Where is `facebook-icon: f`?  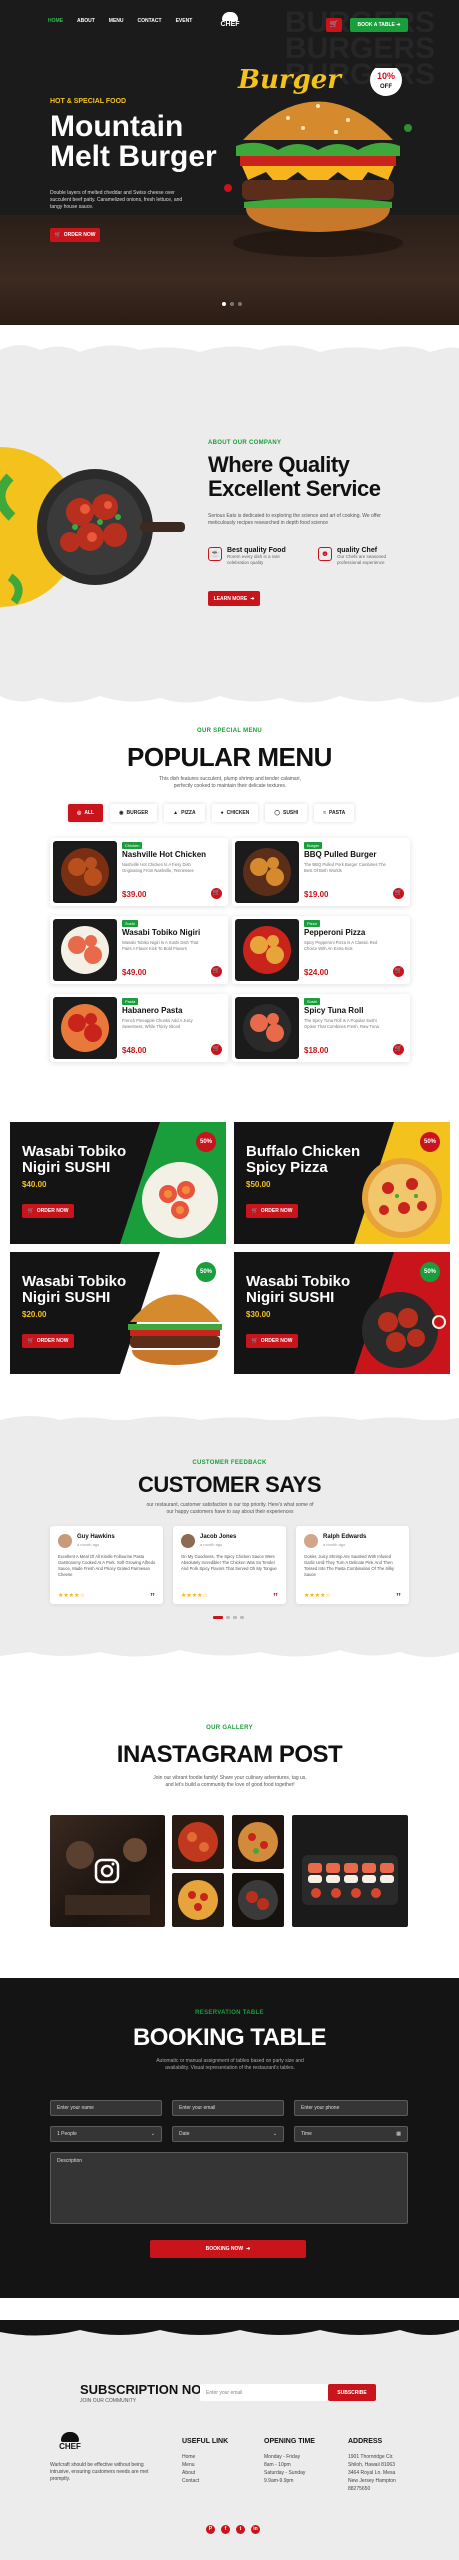
facebook-icon: f is located at coordinates (225, 2529).